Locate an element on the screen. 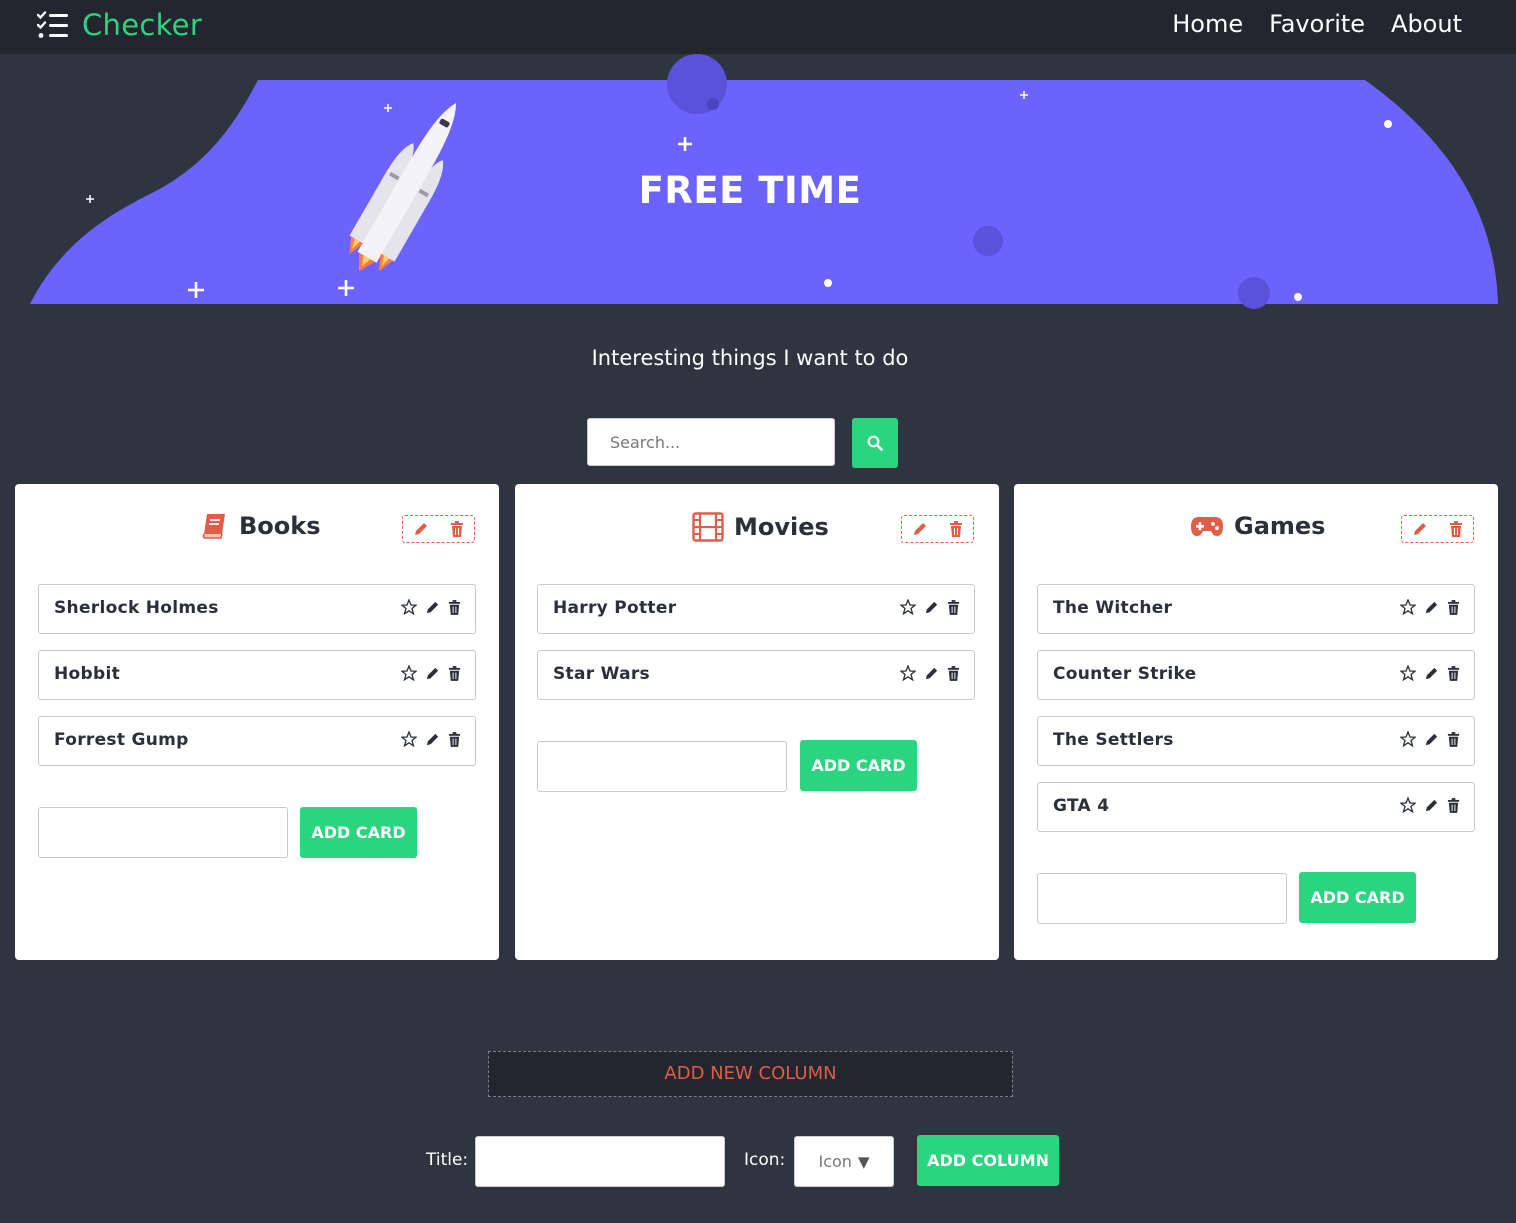  nav-links: Home Favorite About is located at coordinates (1317, 24).